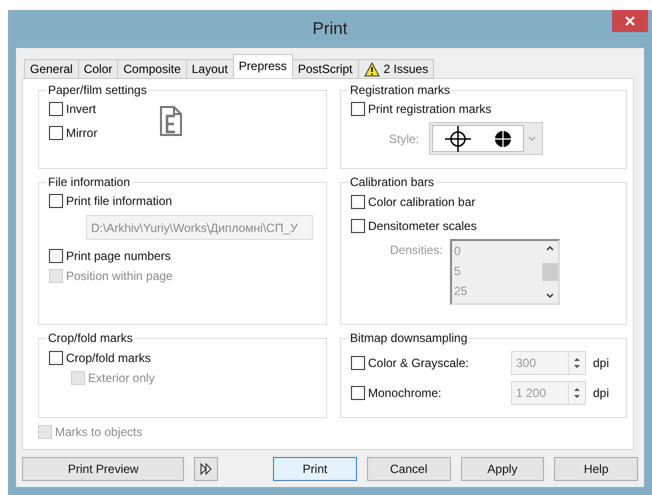 The width and height of the screenshot is (652, 495). What do you see at coordinates (503, 139) in the screenshot?
I see `target-icon` at bounding box center [503, 139].